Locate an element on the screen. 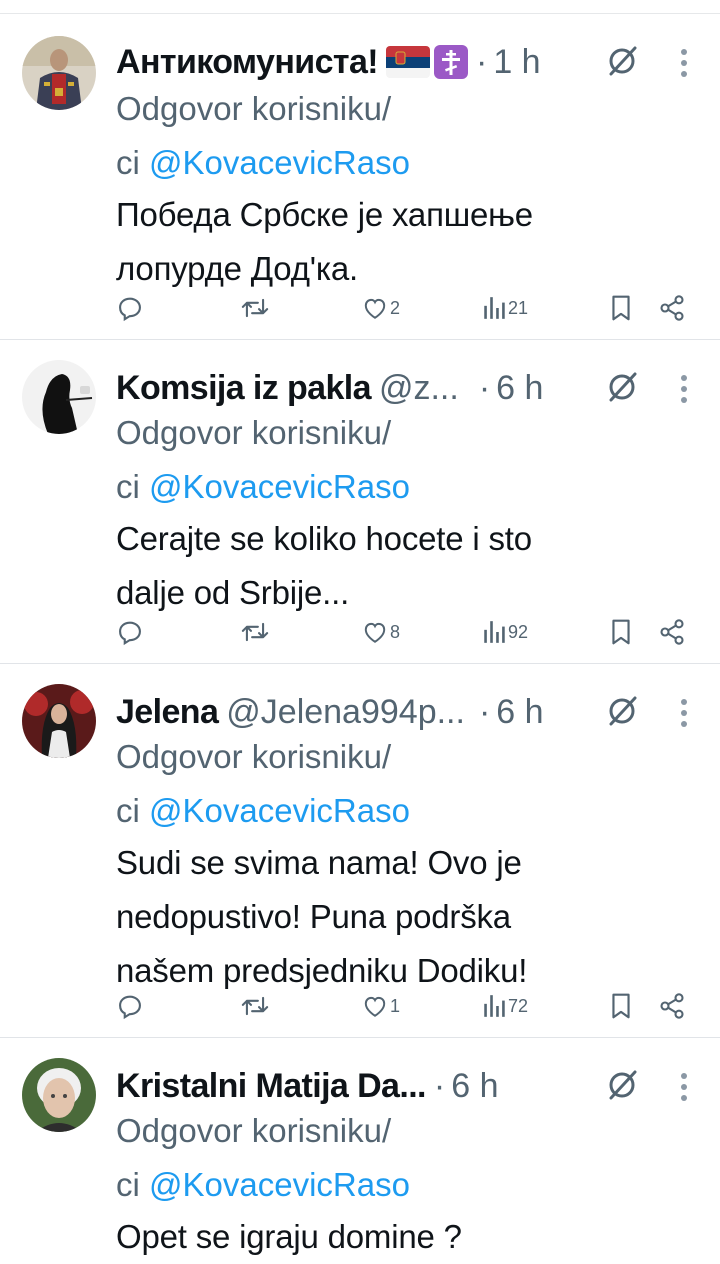 This screenshot has width=720, height=1264. display-name: Komsija iz pakla is located at coordinates (244, 388).